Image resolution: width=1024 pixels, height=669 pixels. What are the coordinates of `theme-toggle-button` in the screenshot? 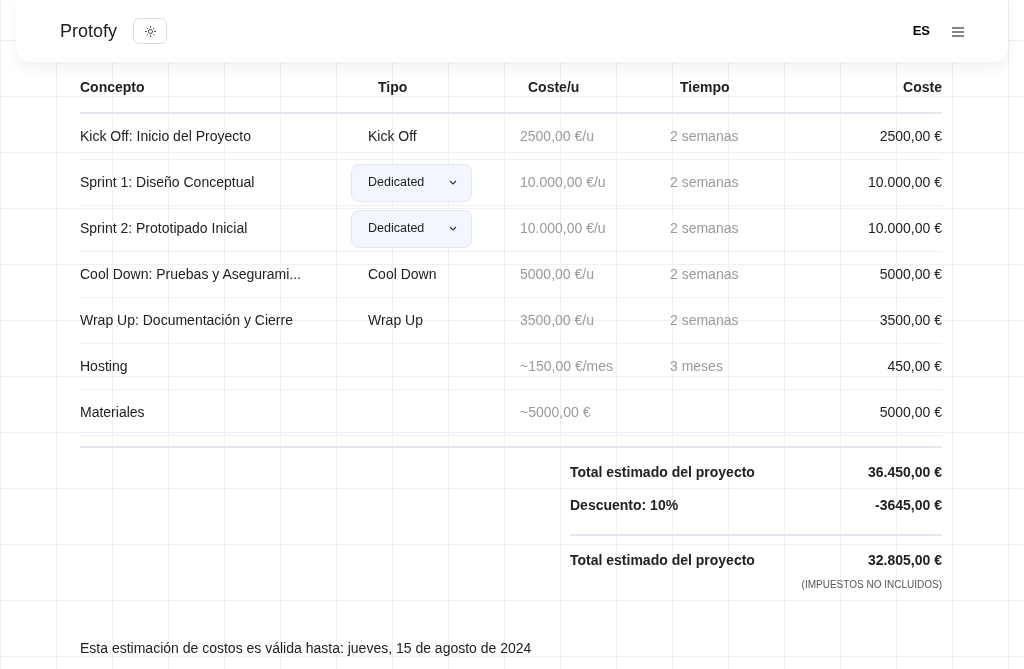 It's located at (150, 31).